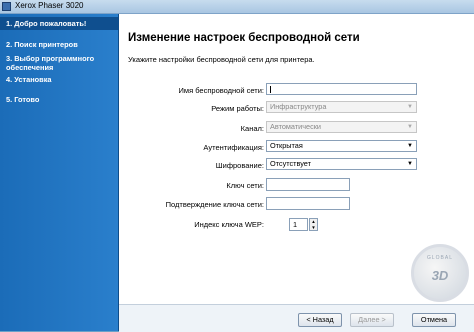  Describe the element at coordinates (239, 165) in the screenshot. I see `encryption-label: Шифрование:` at that location.